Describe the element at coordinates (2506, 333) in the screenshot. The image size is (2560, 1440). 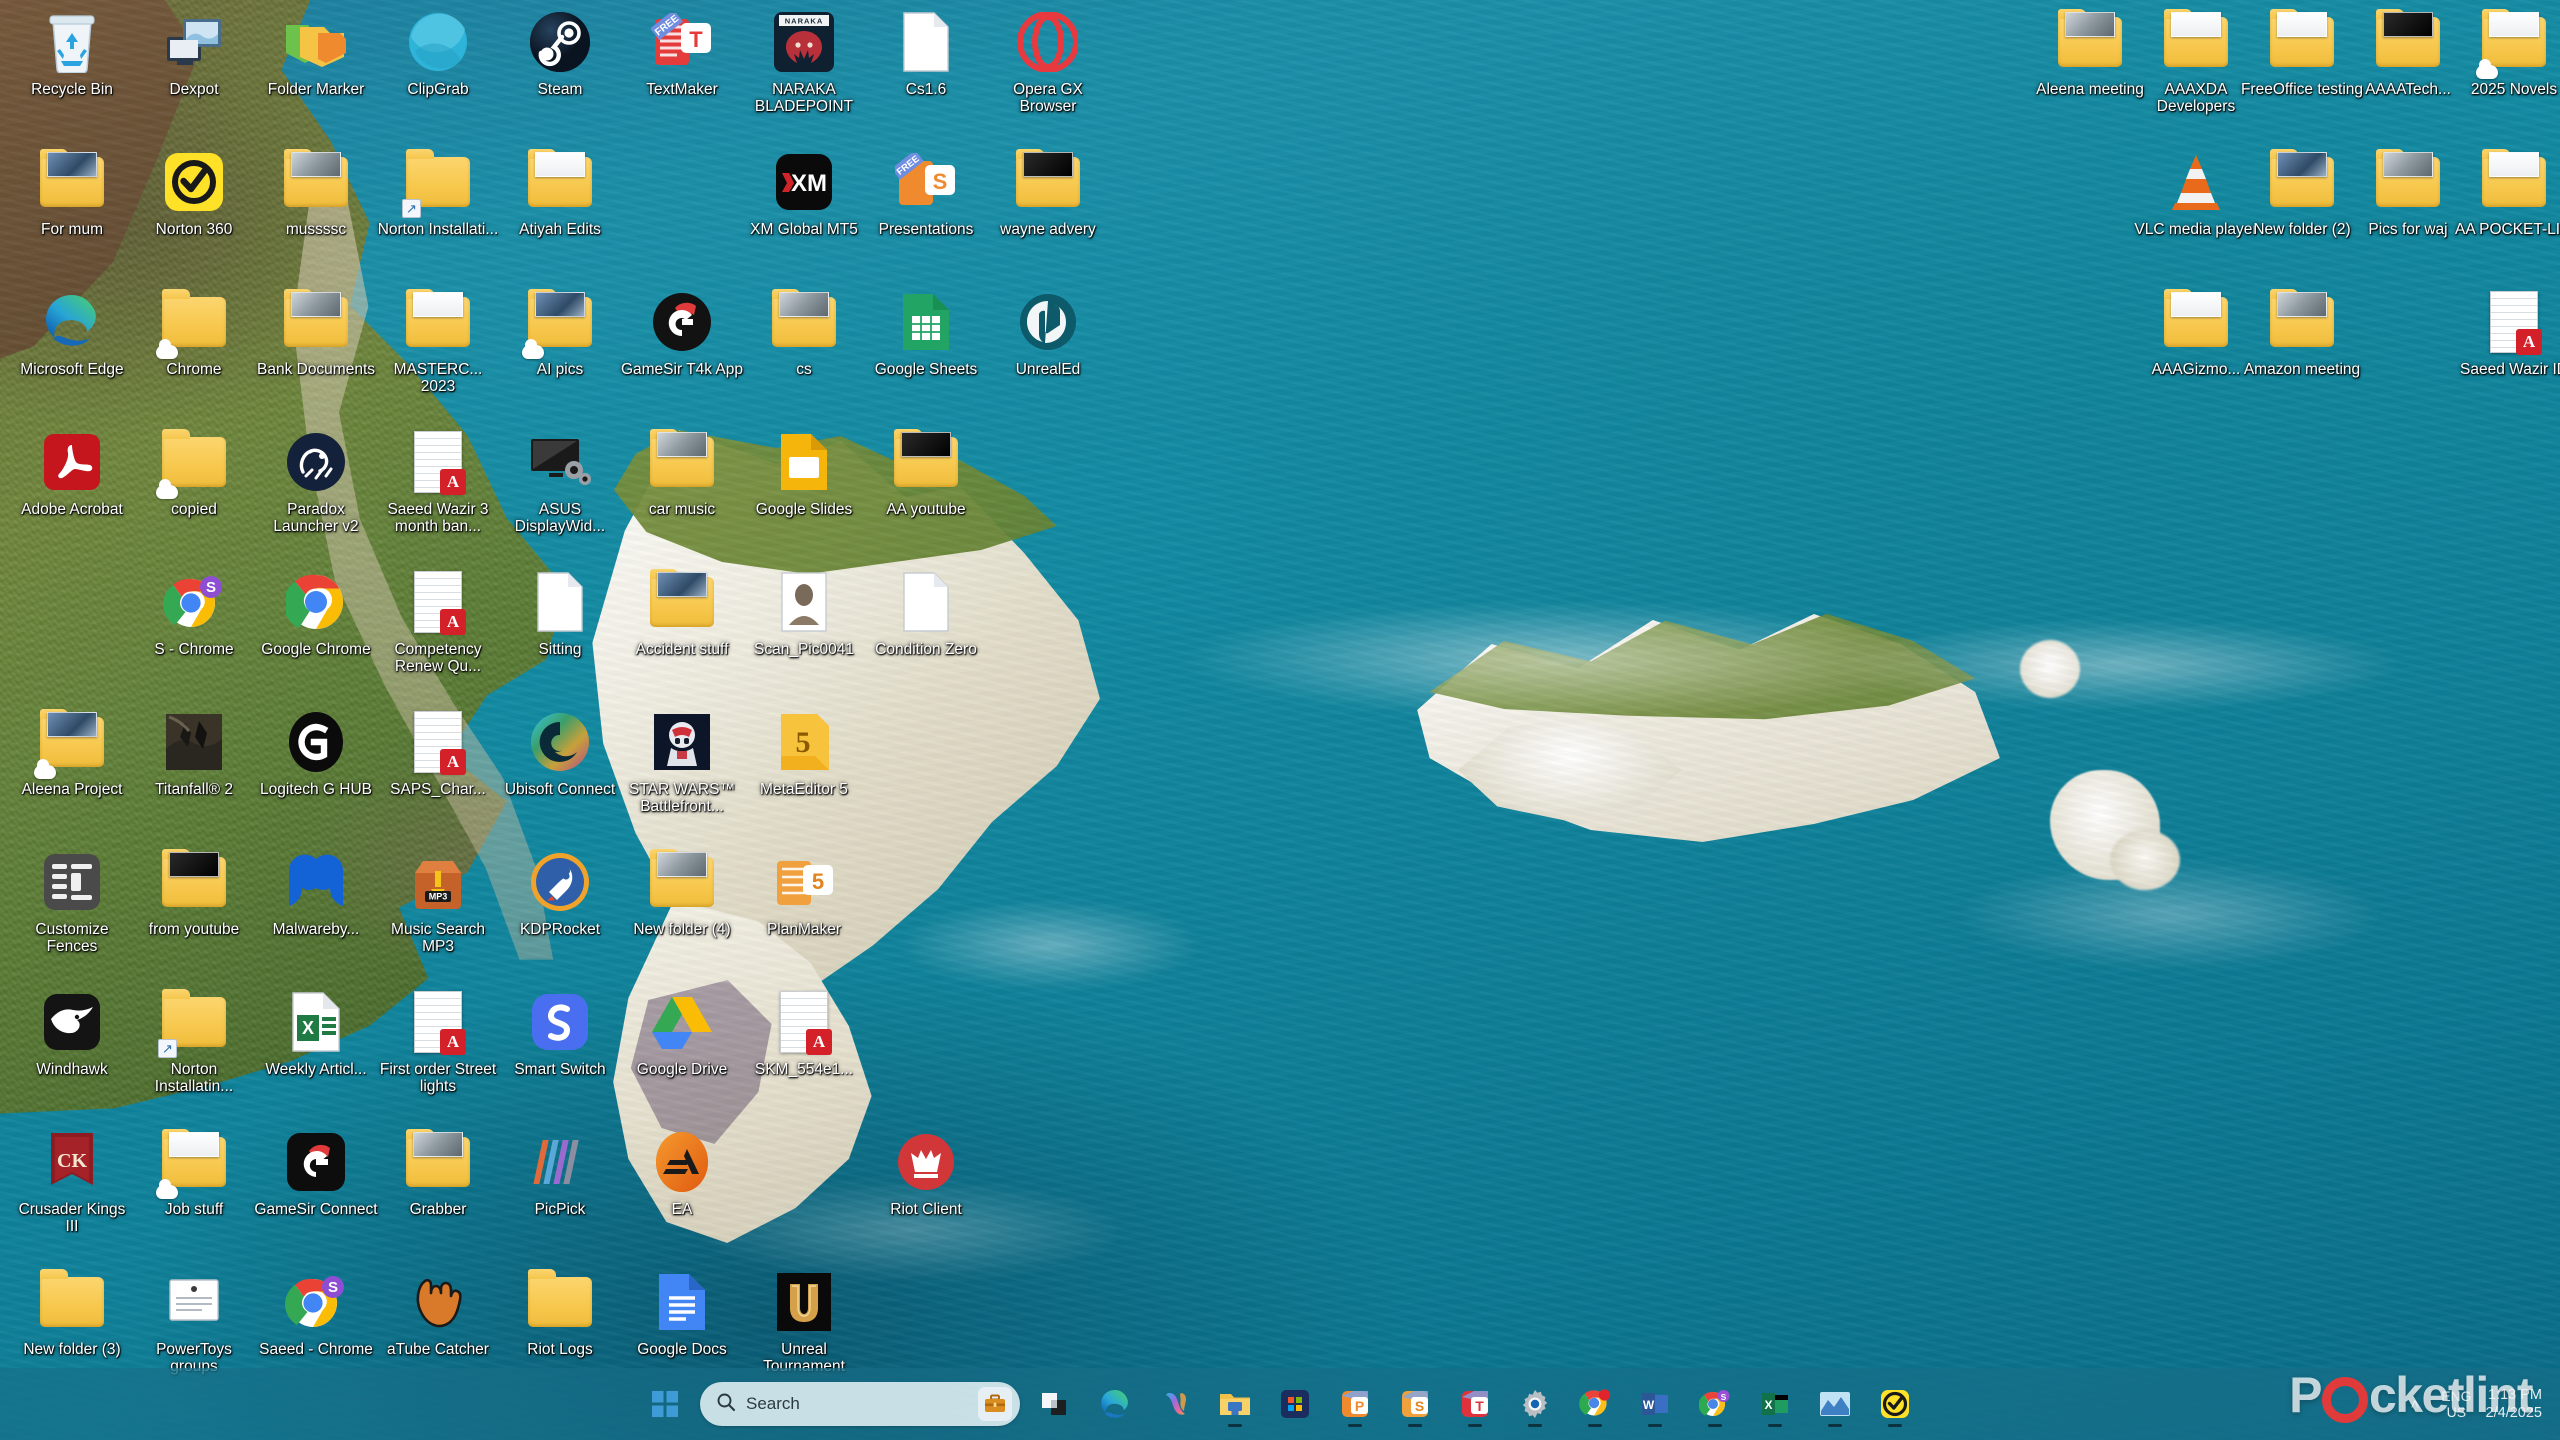
I see `desktop-icon-saeed-wazir-id: A Saeed Wazir ID` at that location.